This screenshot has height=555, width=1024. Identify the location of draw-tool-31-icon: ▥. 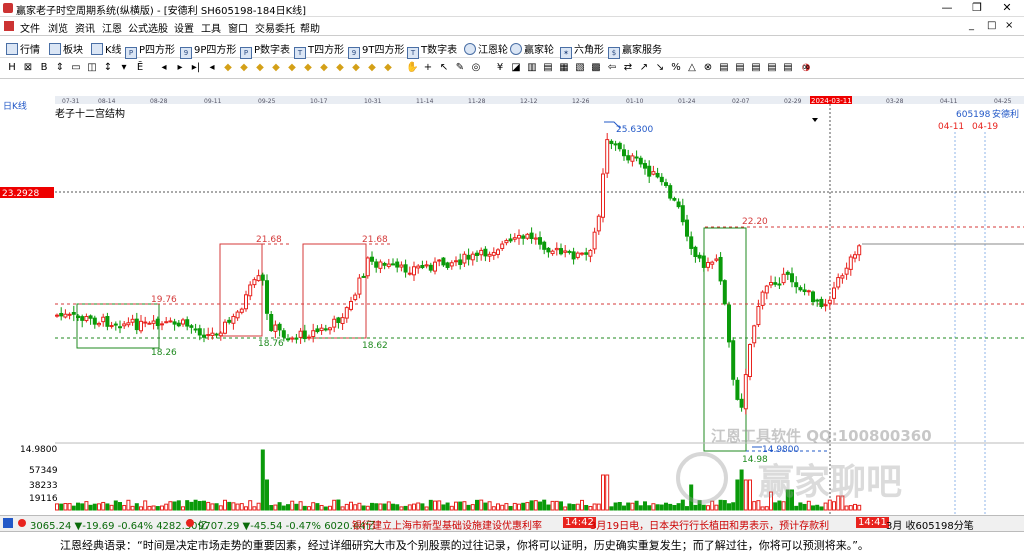
(532, 68).